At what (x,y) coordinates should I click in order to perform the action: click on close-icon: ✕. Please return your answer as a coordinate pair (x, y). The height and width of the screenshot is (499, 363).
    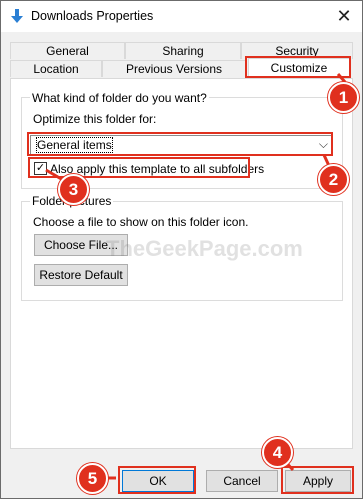
    Looking at the image, I should click on (344, 16).